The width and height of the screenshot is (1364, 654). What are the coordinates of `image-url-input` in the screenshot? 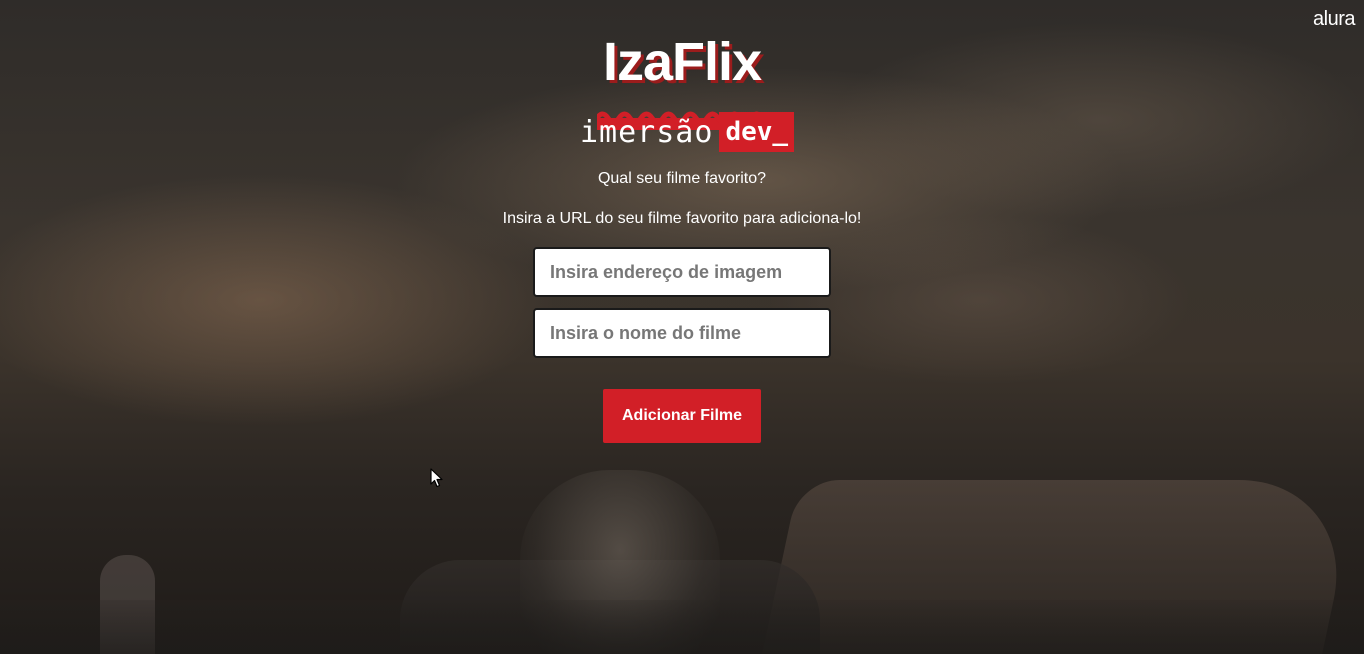 It's located at (682, 272).